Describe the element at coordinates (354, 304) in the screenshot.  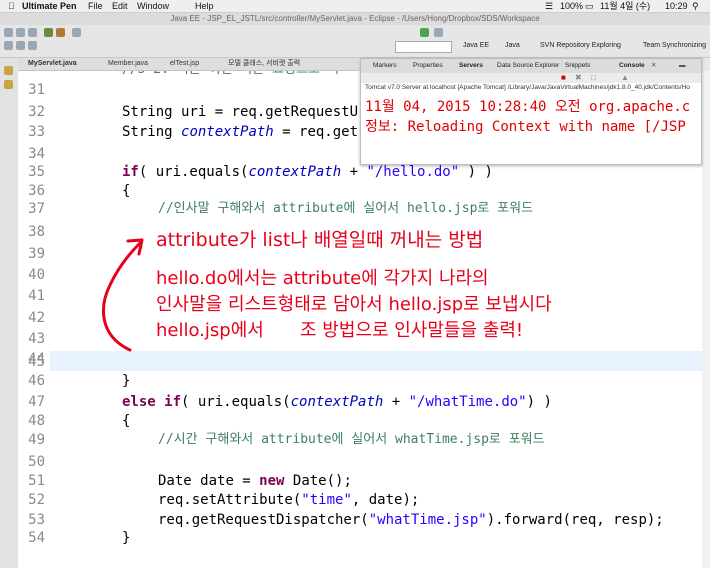
I see `annotation-line-3: 인사말을 리스트형태로 담아서 hello.jsp로 보냅시다` at that location.